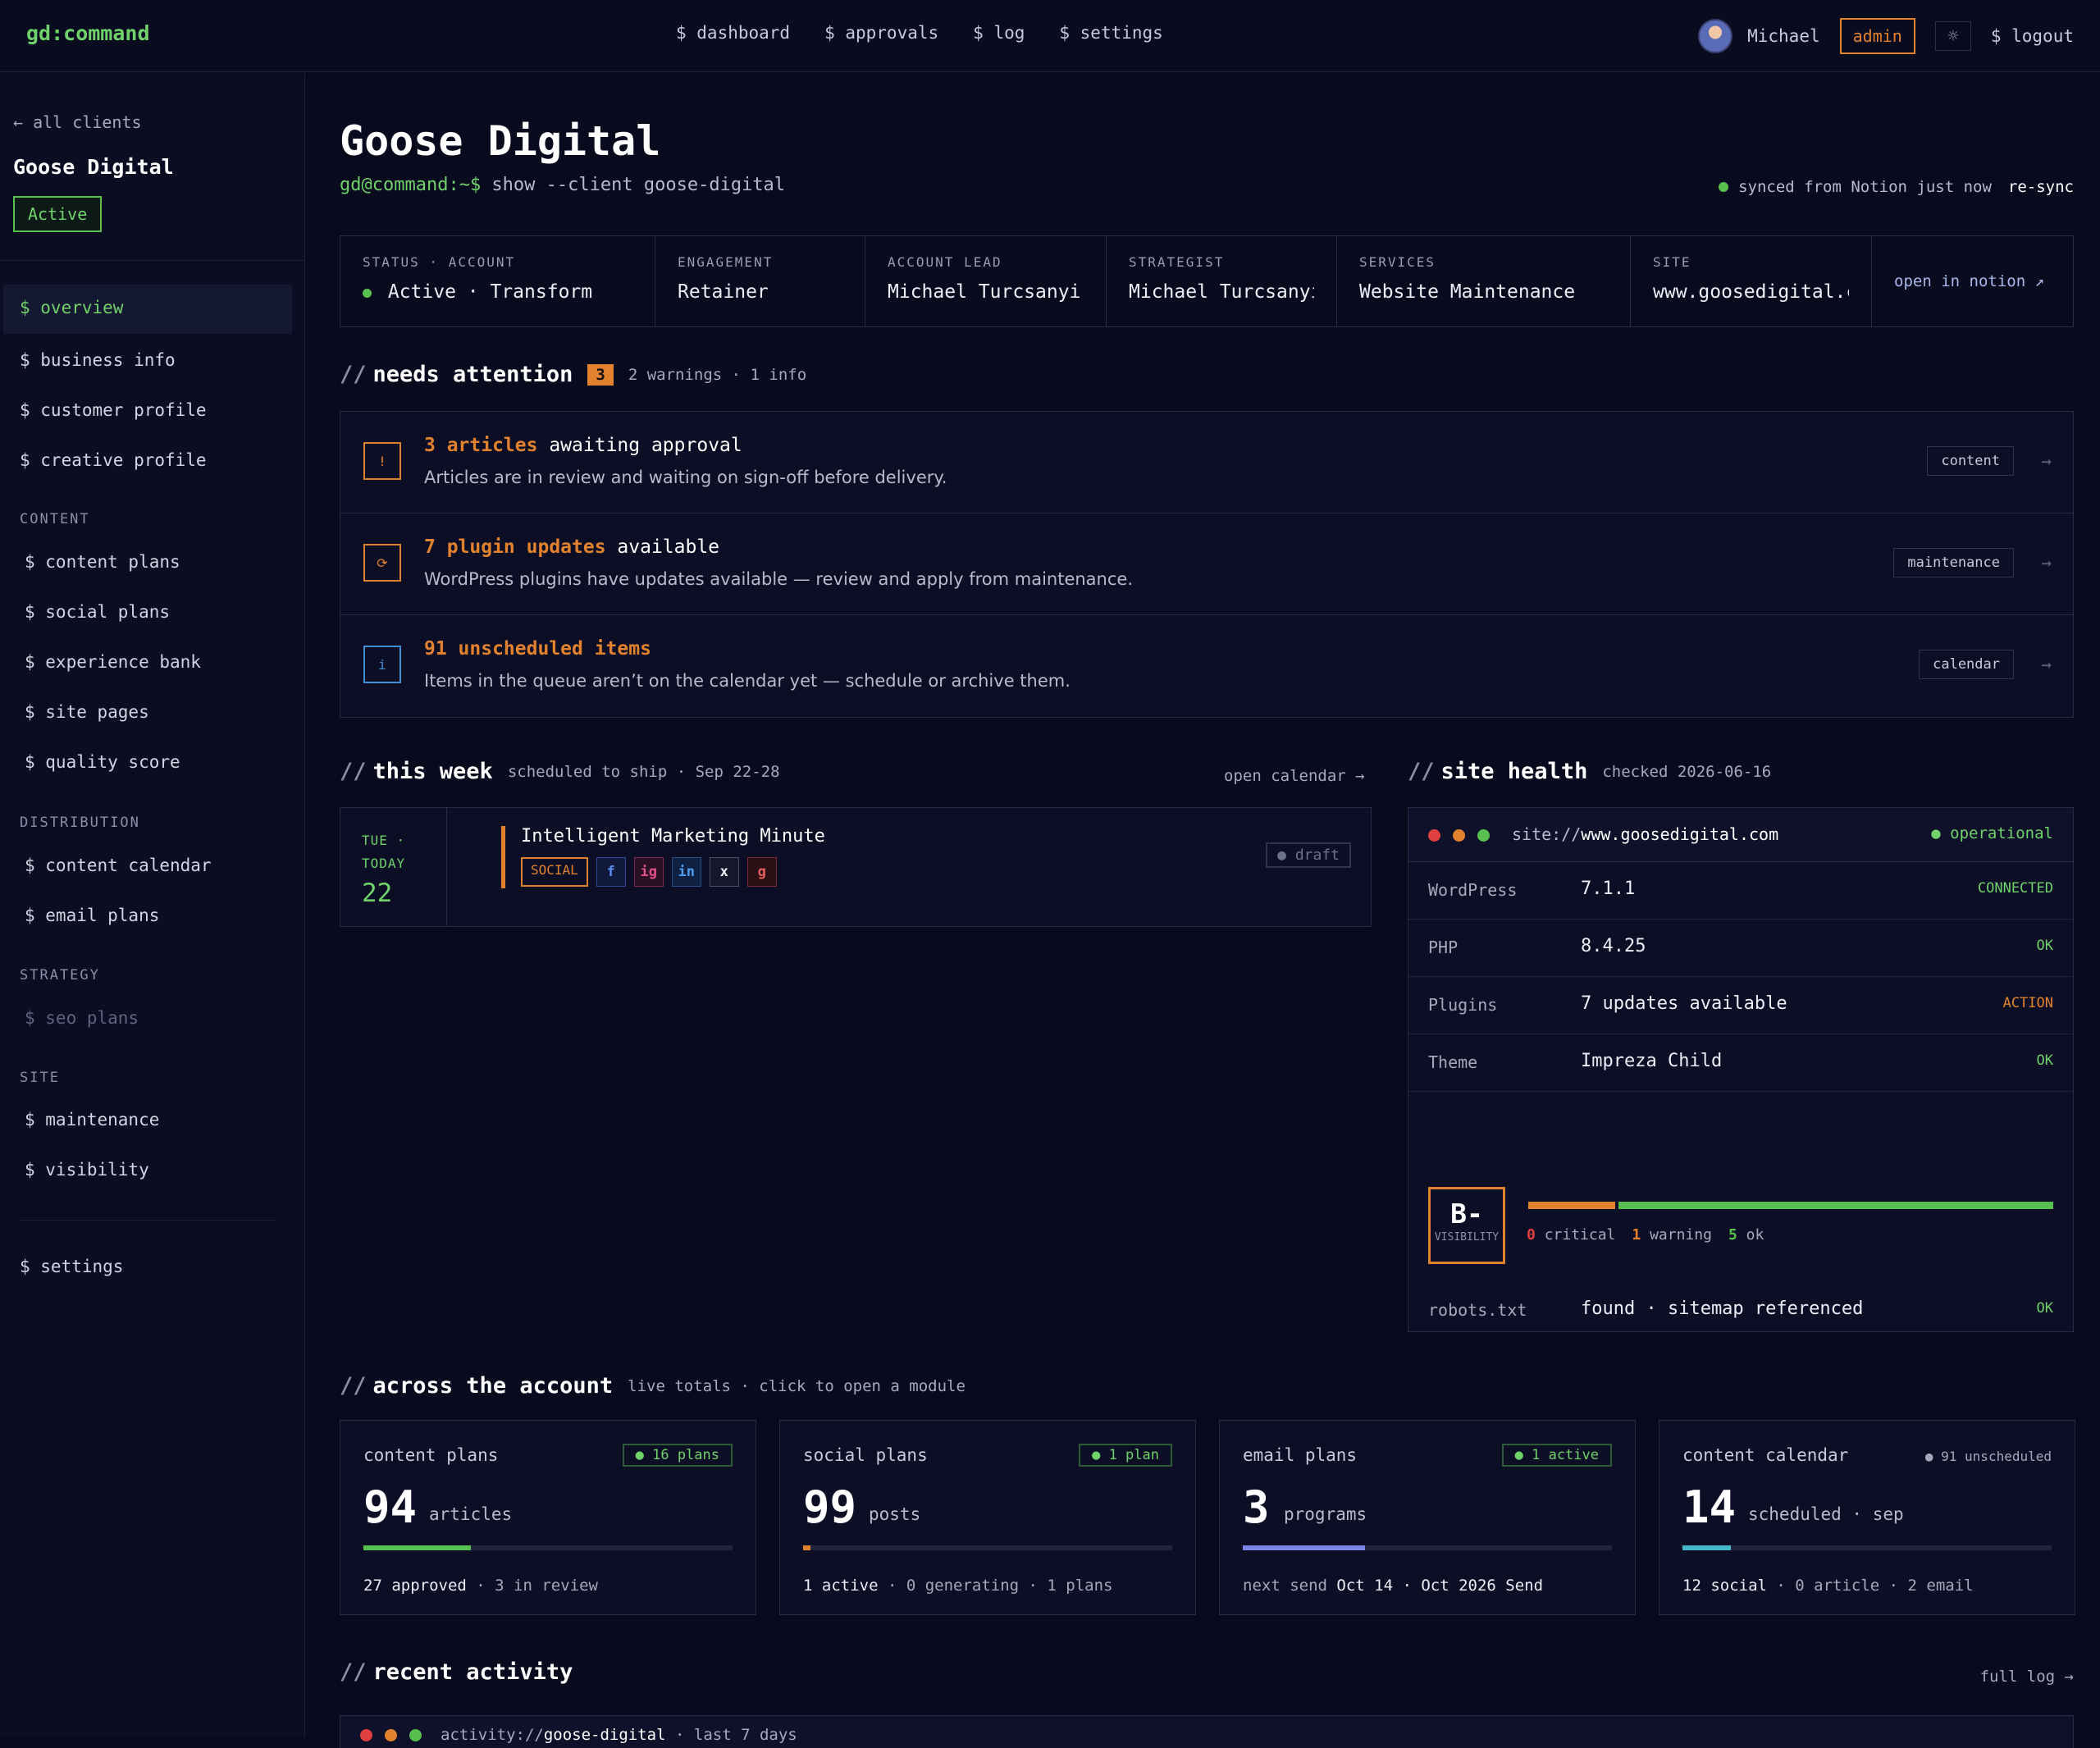 This screenshot has height=1748, width=2100. What do you see at coordinates (881, 33) in the screenshot?
I see `nav-approvals: $ approvals` at bounding box center [881, 33].